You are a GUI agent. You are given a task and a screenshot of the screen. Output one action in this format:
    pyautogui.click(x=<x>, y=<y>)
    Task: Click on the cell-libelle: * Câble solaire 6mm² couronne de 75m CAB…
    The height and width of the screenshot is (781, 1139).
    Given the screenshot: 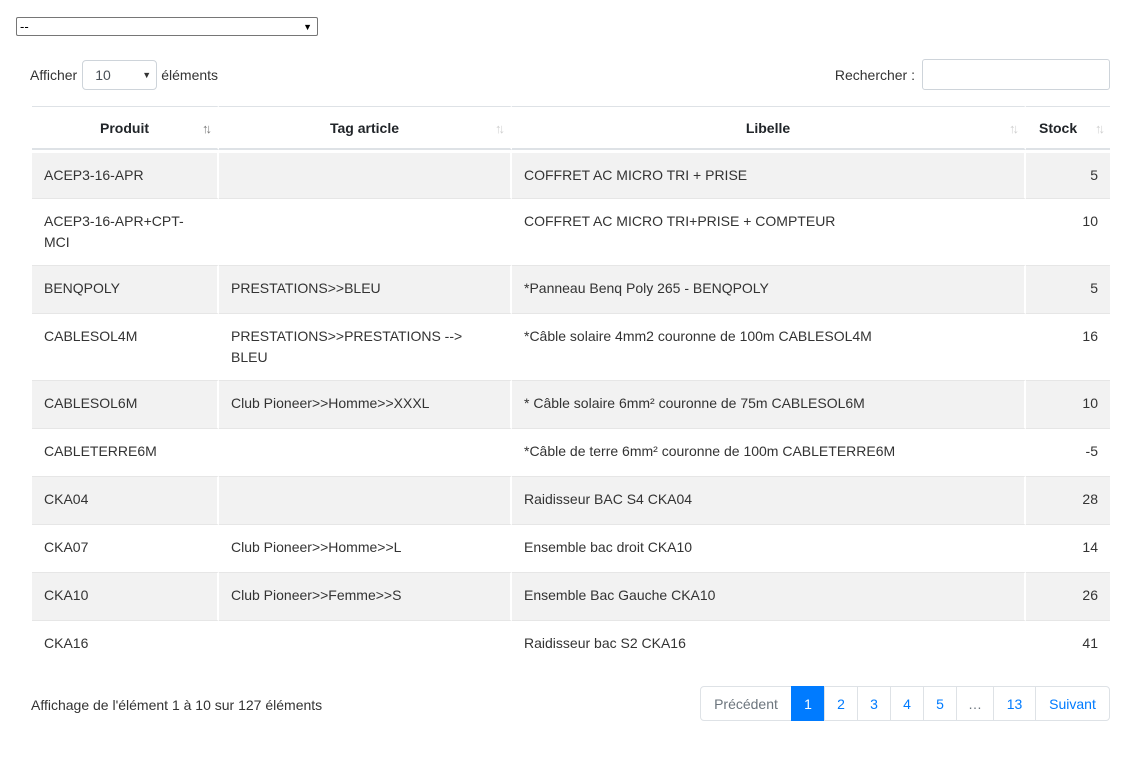 What is the action you would take?
    pyautogui.click(x=769, y=404)
    